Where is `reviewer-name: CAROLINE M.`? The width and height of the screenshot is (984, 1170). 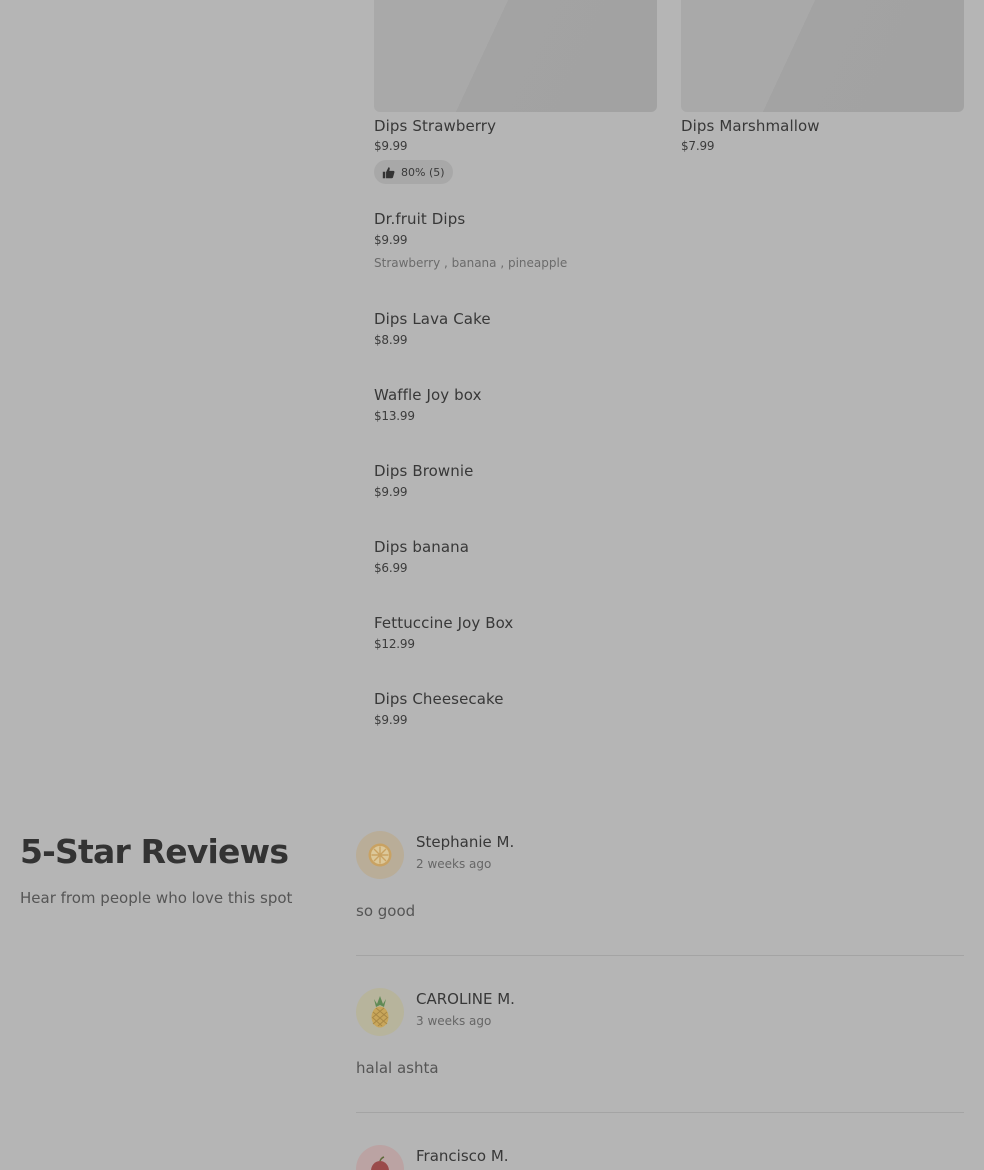 reviewer-name: CAROLINE M. is located at coordinates (465, 999).